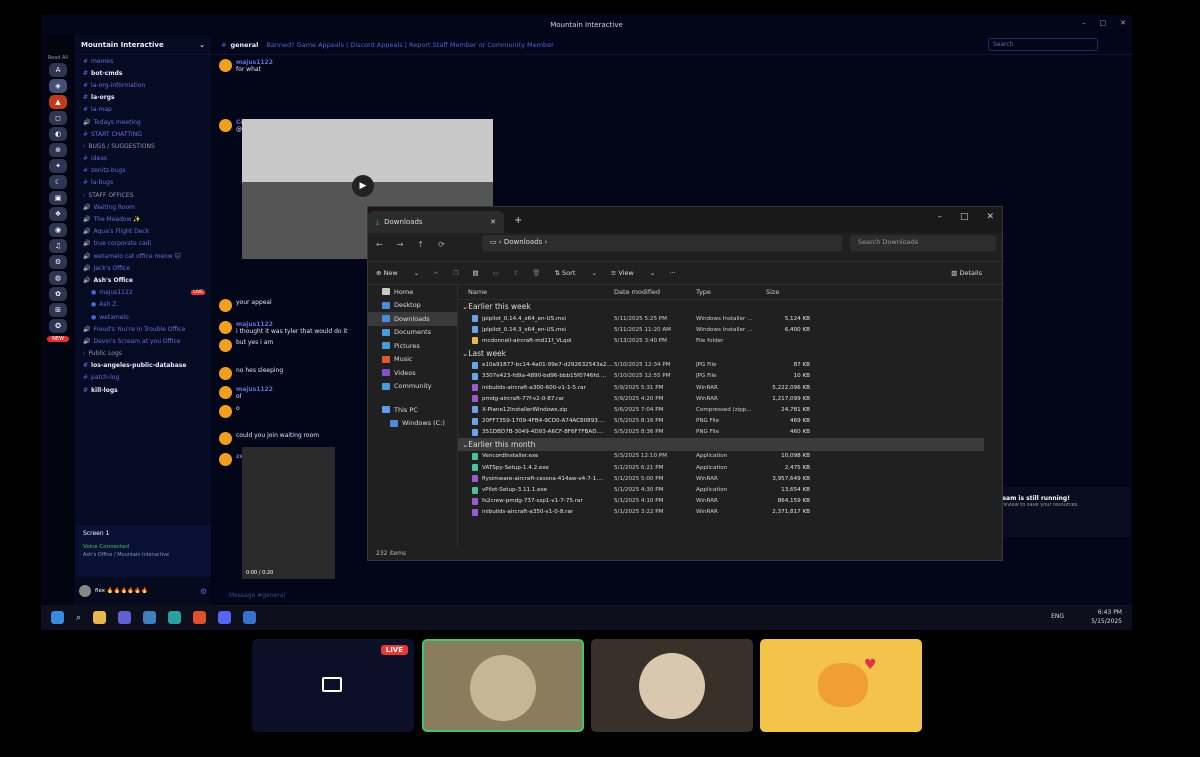 The height and width of the screenshot is (757, 1200). What do you see at coordinates (536, 341) in the screenshot?
I see `file-name: mcdonnell-aircraft-md11f_VLqol` at bounding box center [536, 341].